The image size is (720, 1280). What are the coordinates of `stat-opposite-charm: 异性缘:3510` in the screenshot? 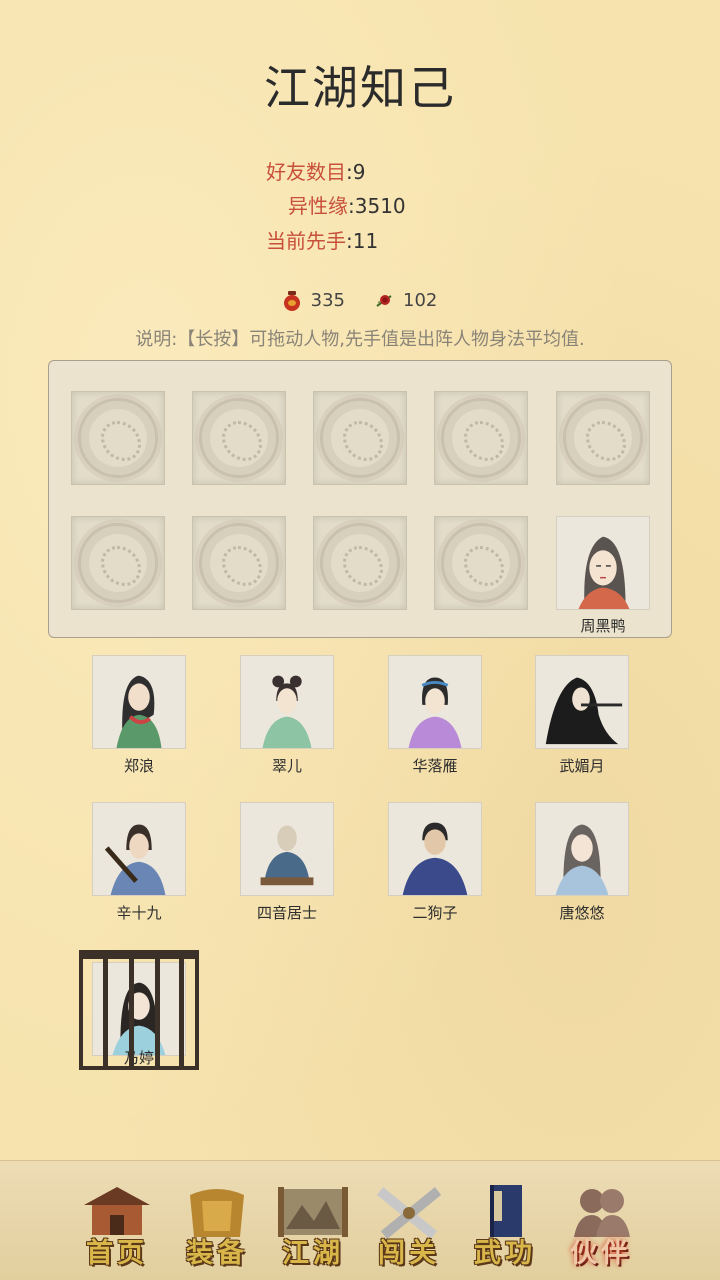 It's located at (347, 204).